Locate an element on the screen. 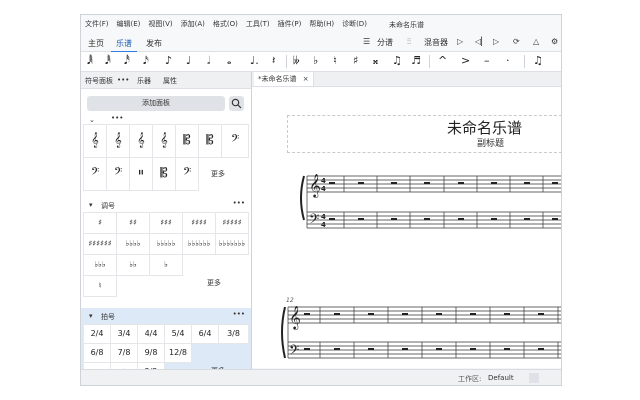 This screenshot has height=400, width=640. note-half-icon: 𝅗𝅥 is located at coordinates (209, 61).